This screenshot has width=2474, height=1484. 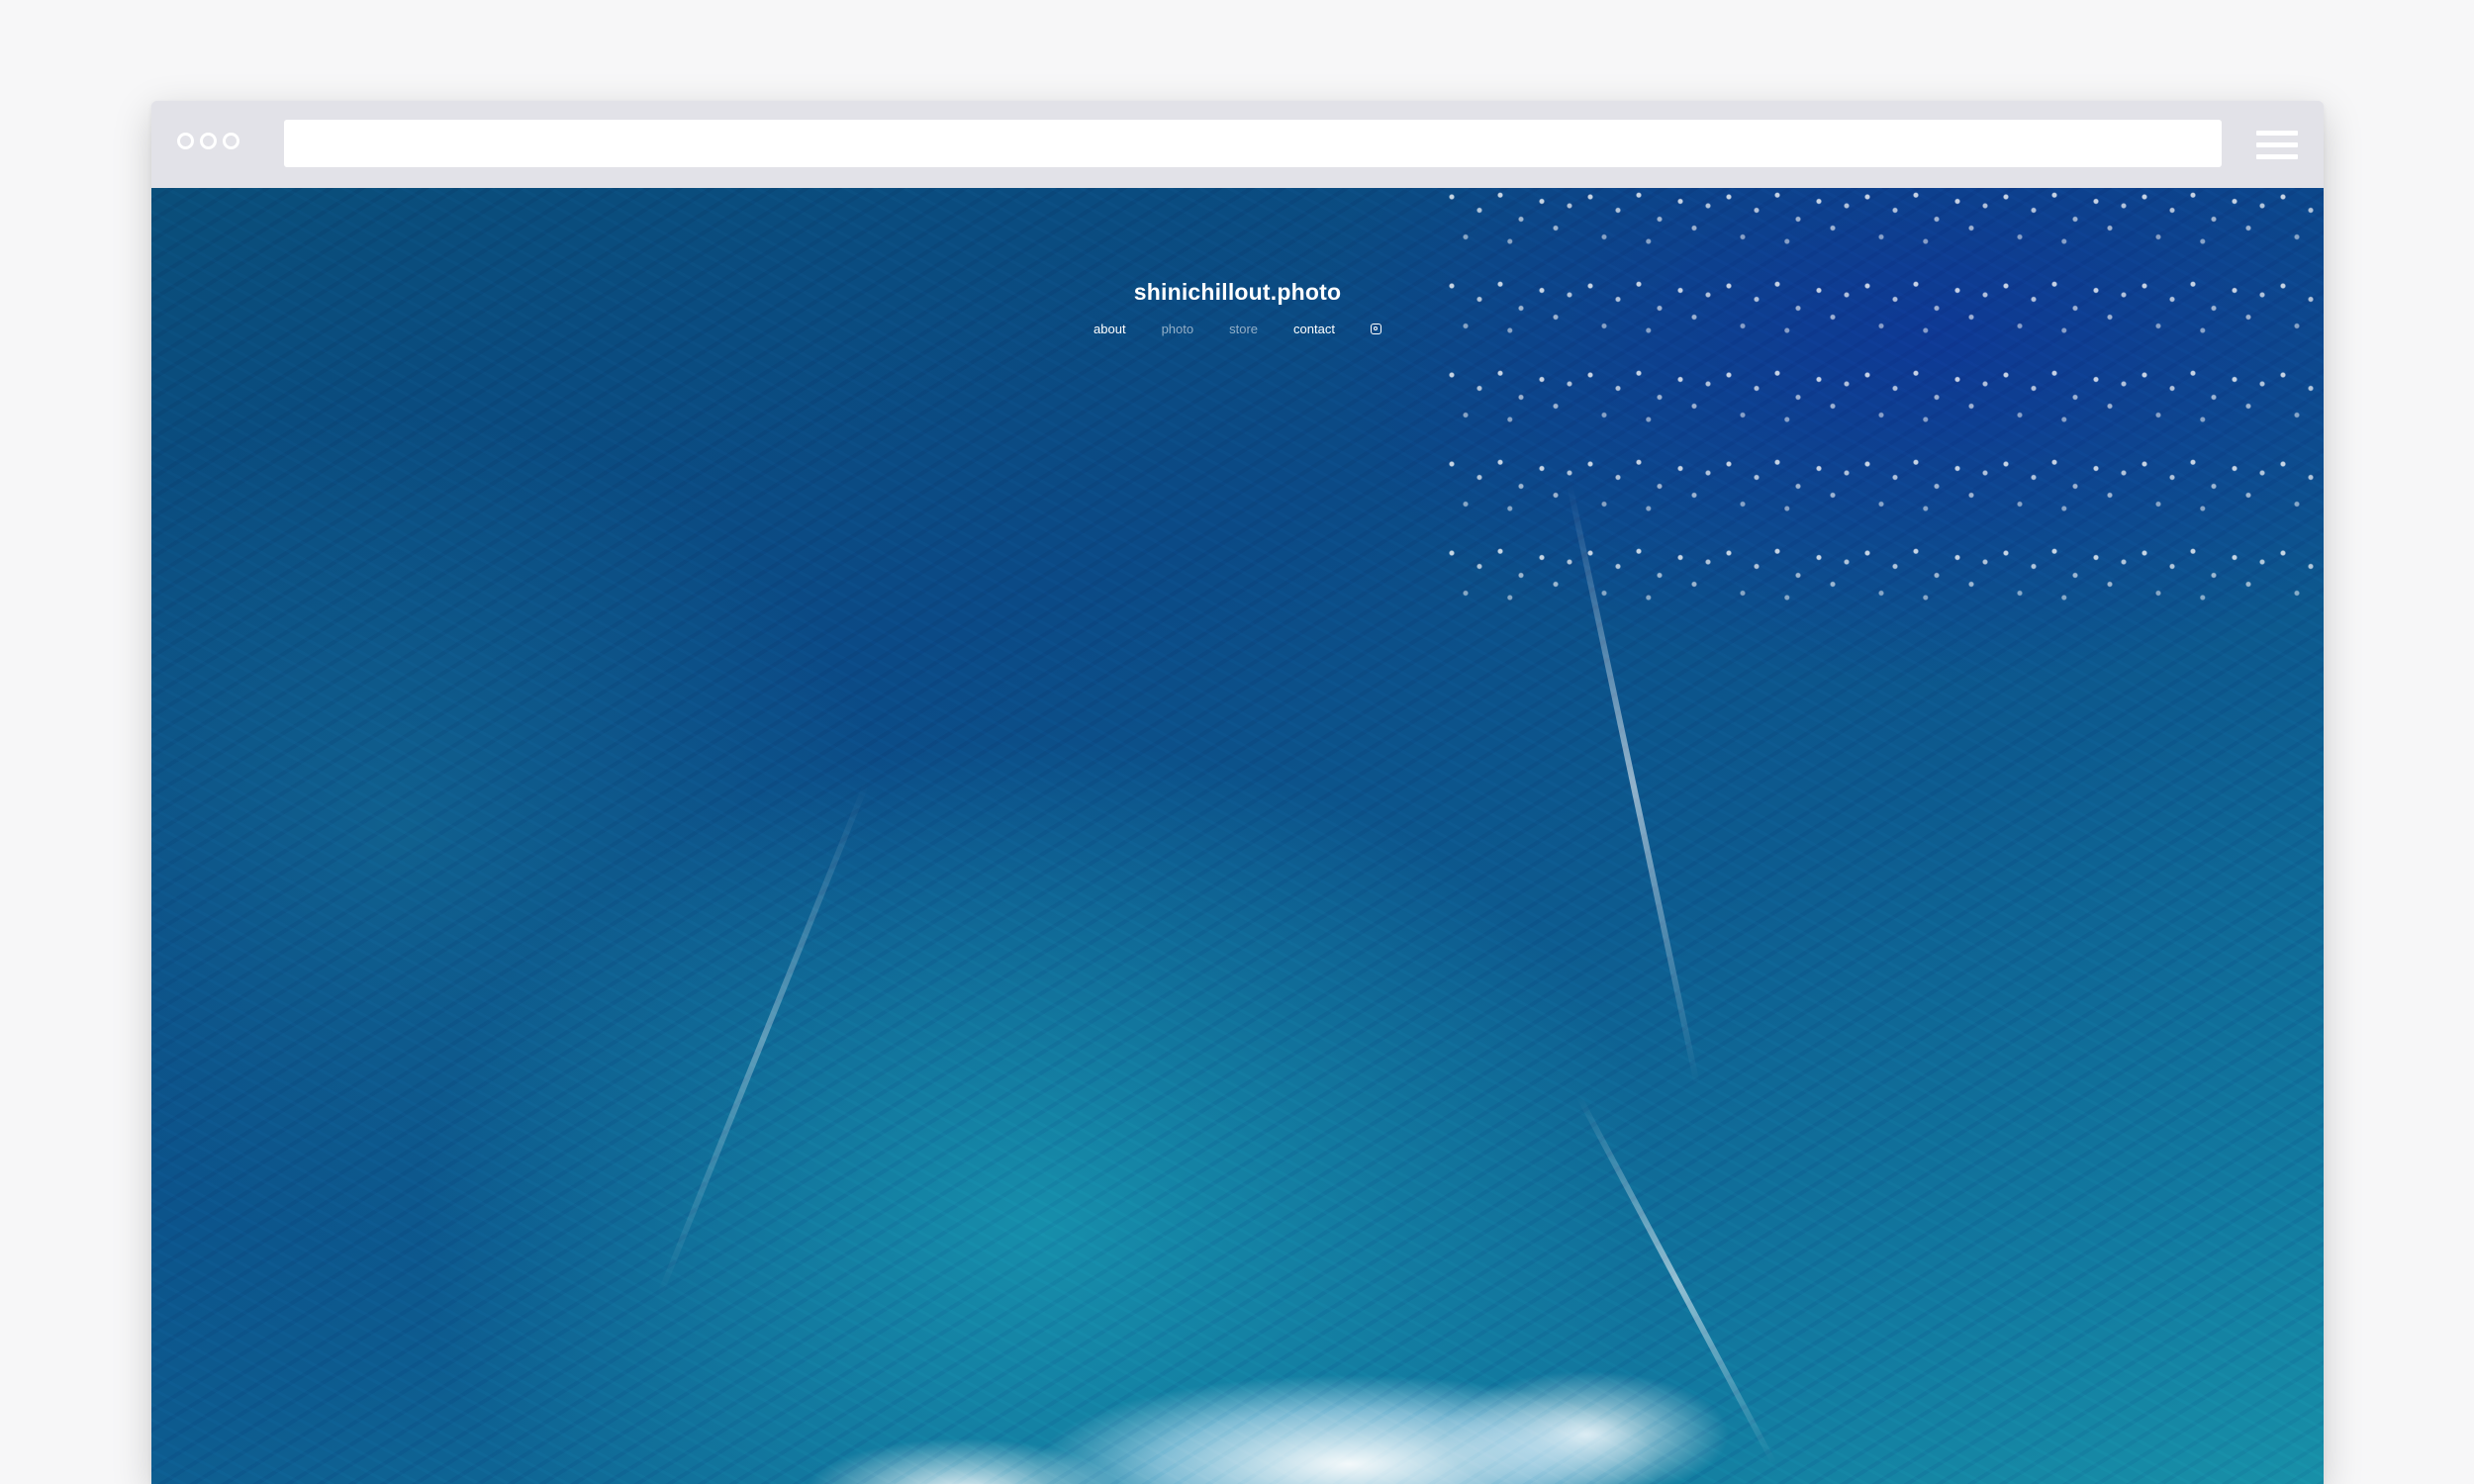 I want to click on nav-about: about, so click(x=1110, y=329).